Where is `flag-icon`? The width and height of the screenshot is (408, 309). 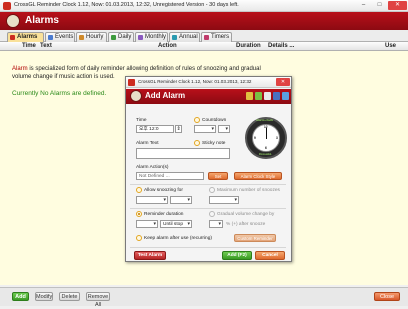 flag-icon is located at coordinates (249, 96).